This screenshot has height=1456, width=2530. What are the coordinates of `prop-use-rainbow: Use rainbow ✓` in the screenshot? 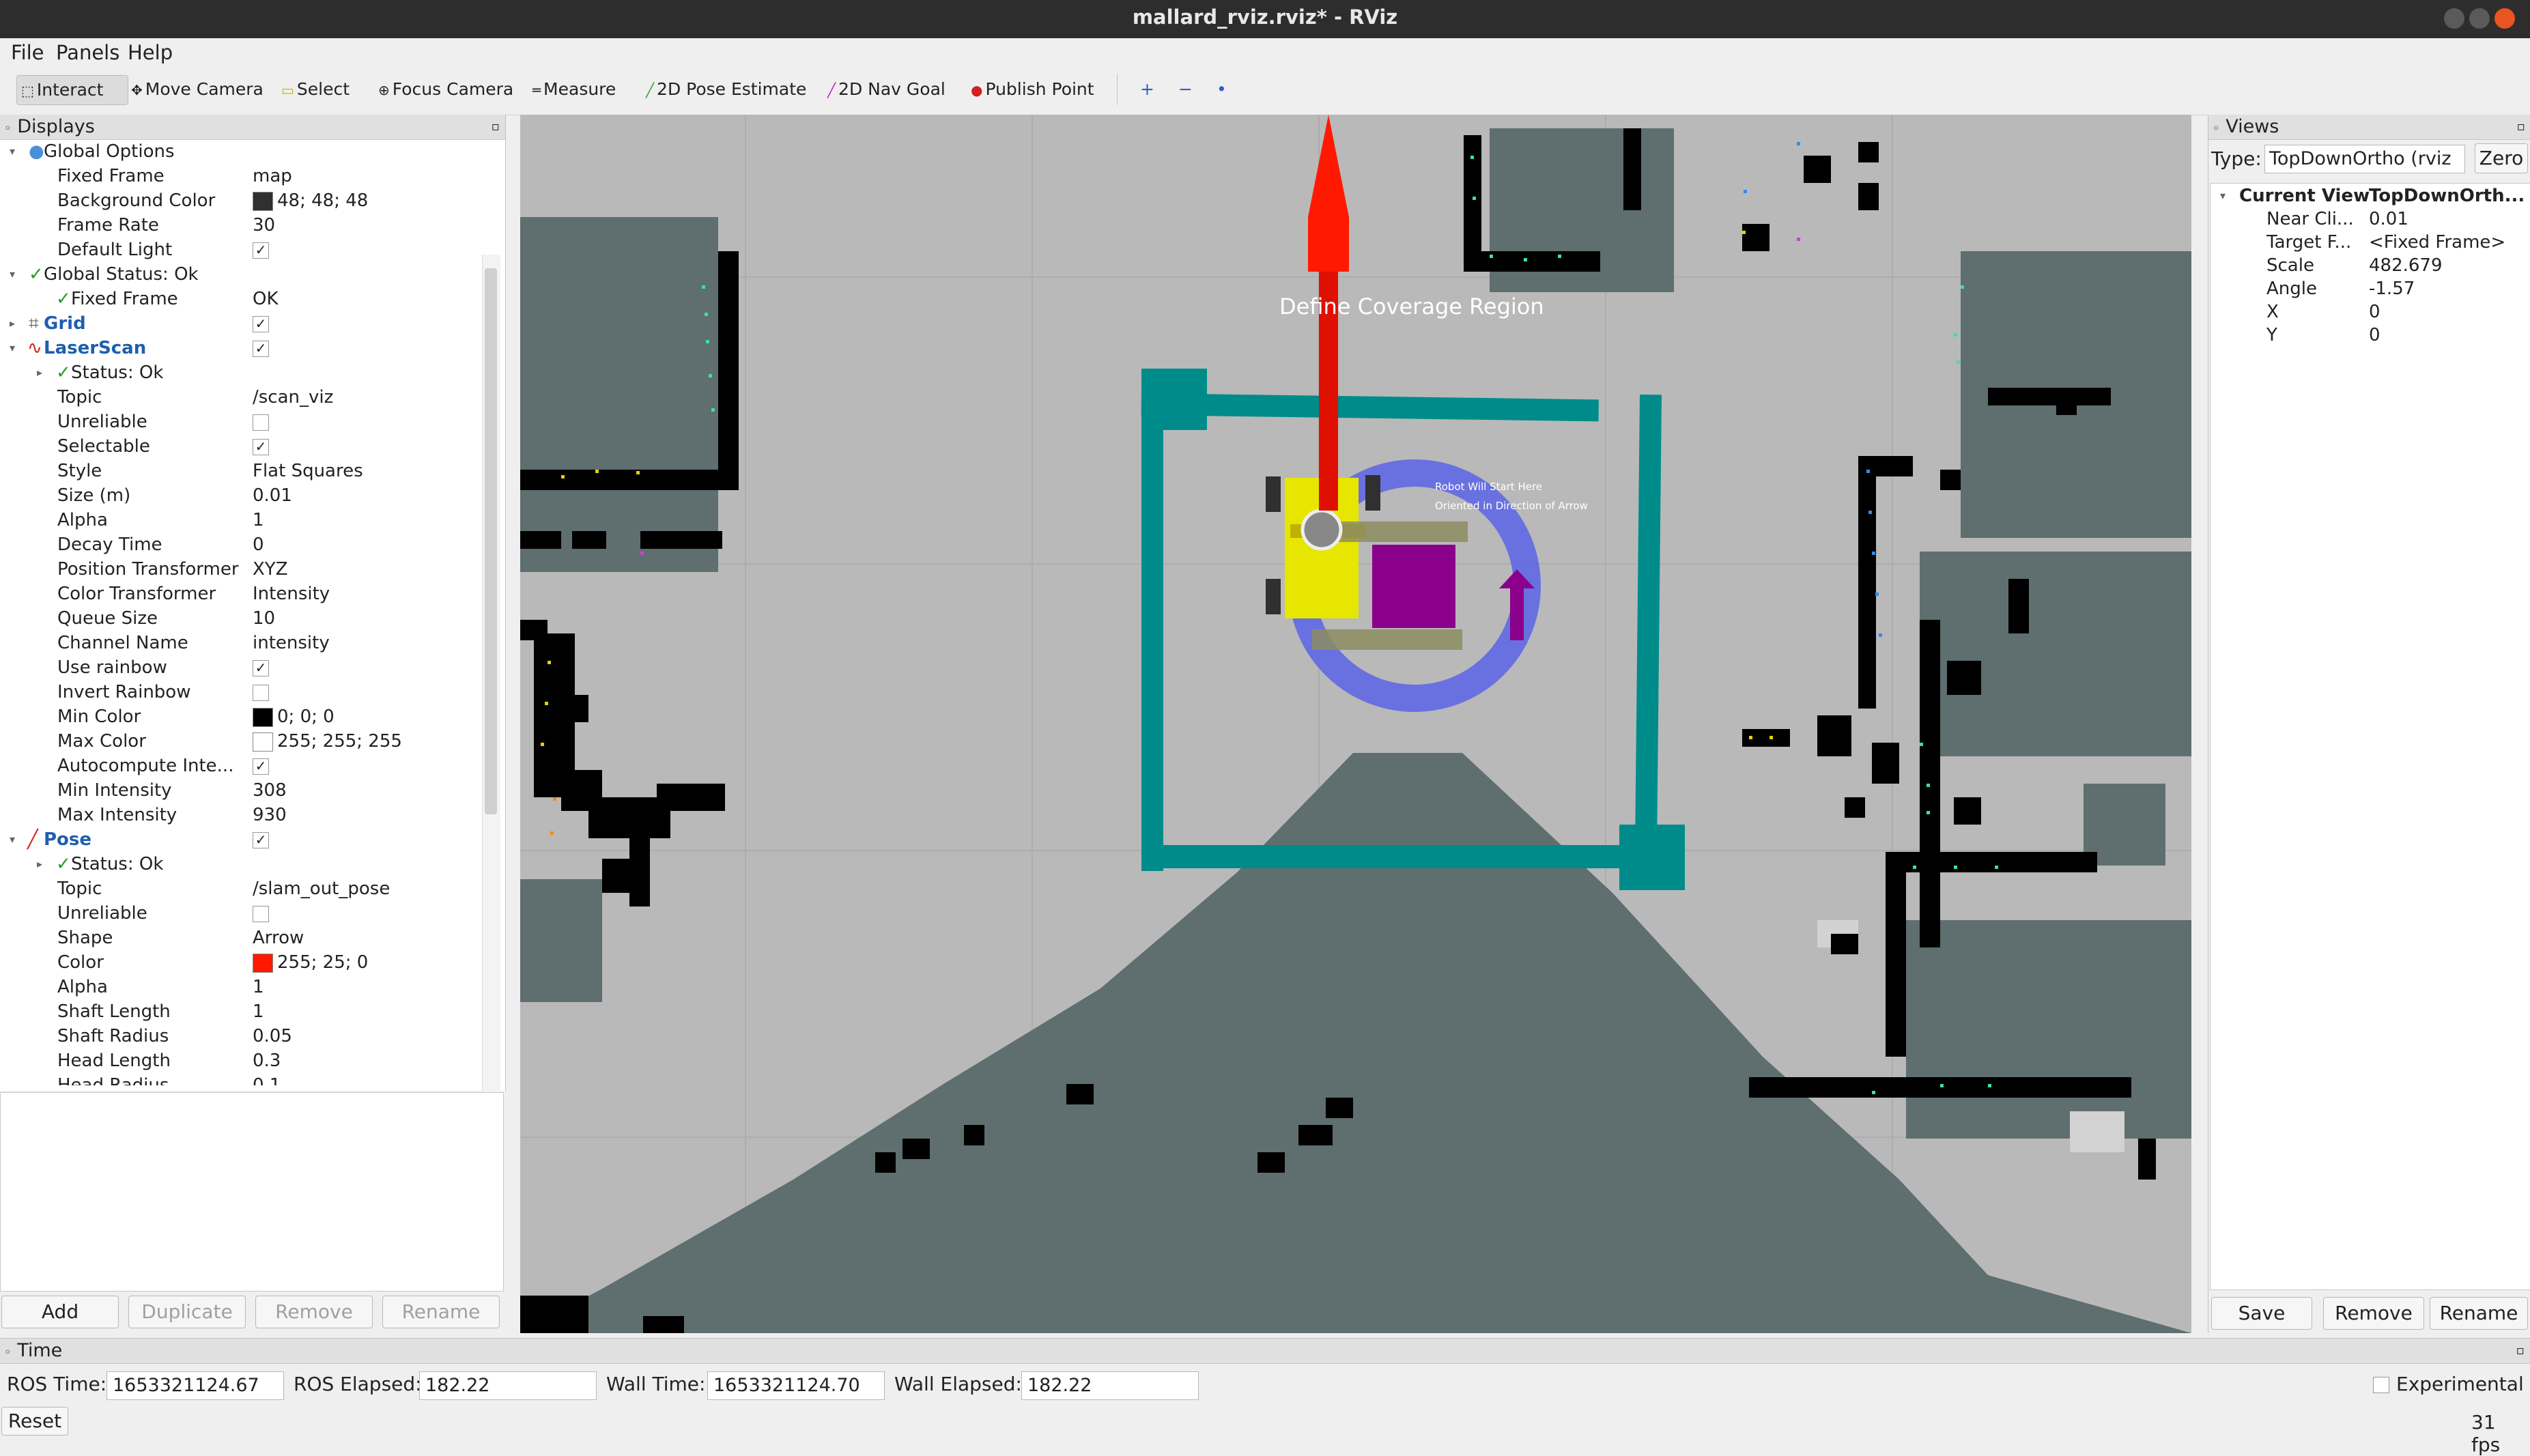 It's located at (240, 667).